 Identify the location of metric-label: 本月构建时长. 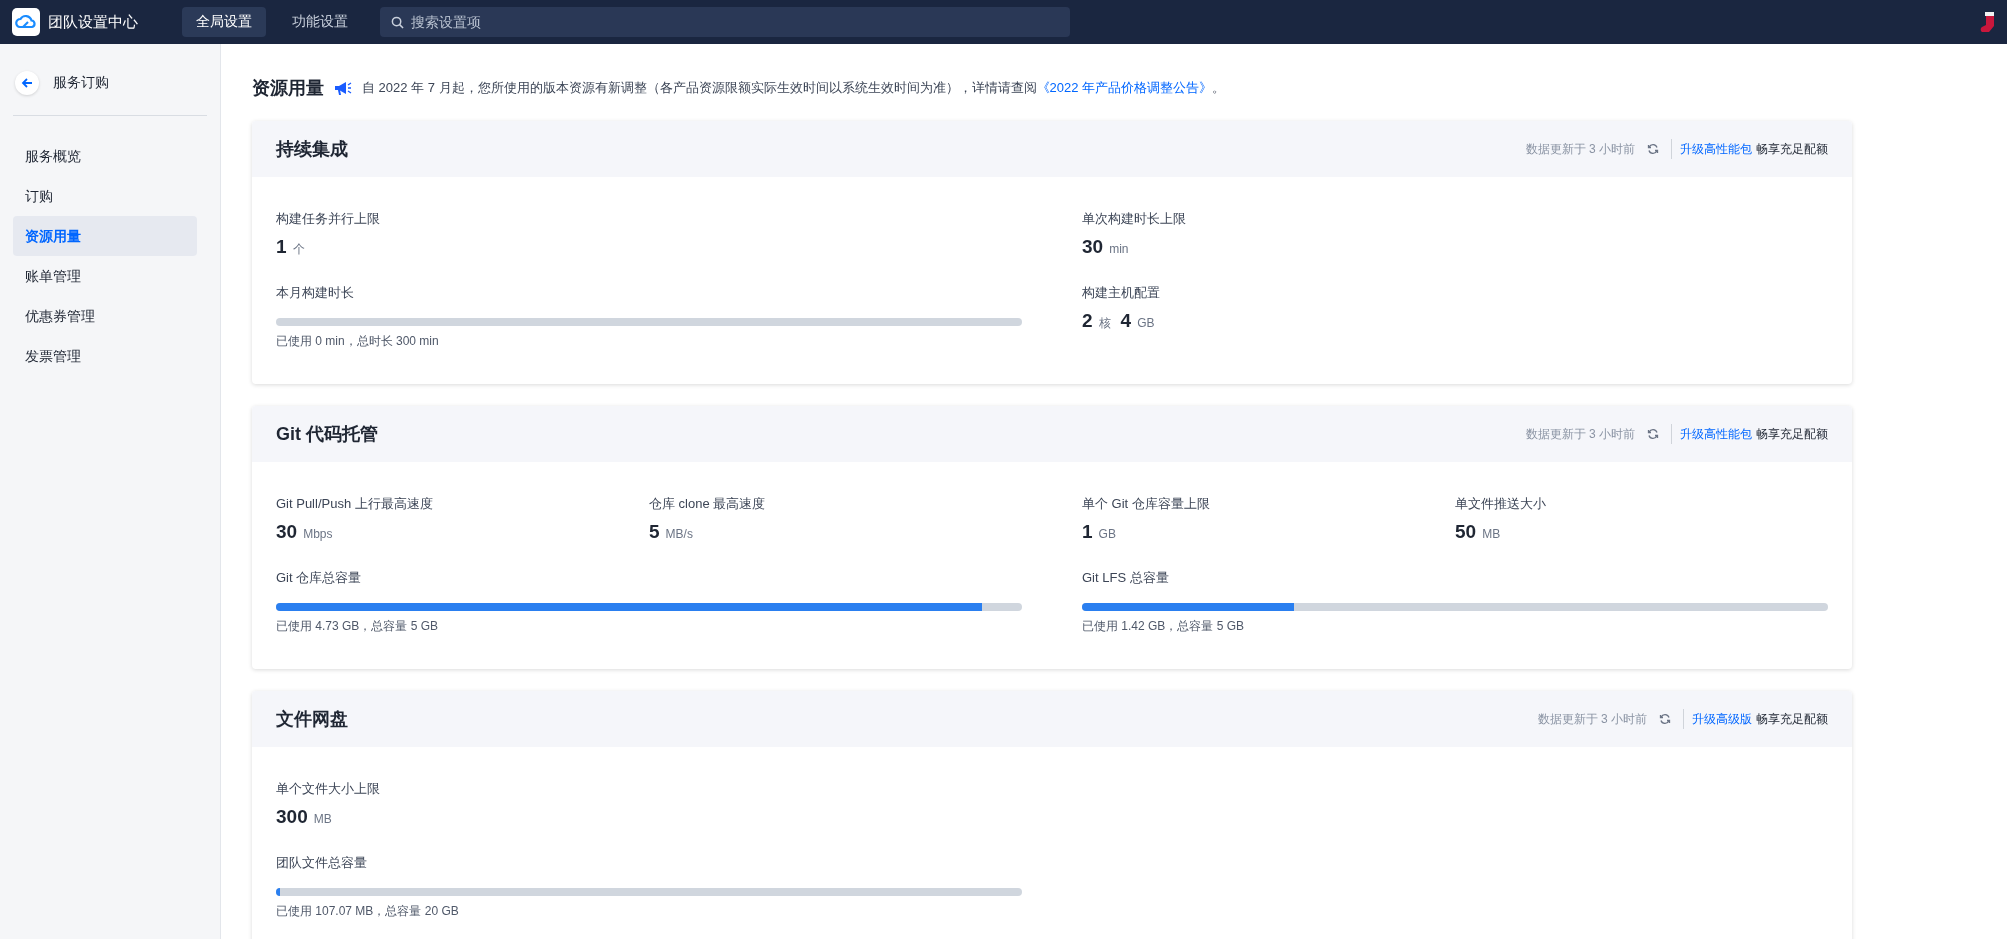
(315, 293).